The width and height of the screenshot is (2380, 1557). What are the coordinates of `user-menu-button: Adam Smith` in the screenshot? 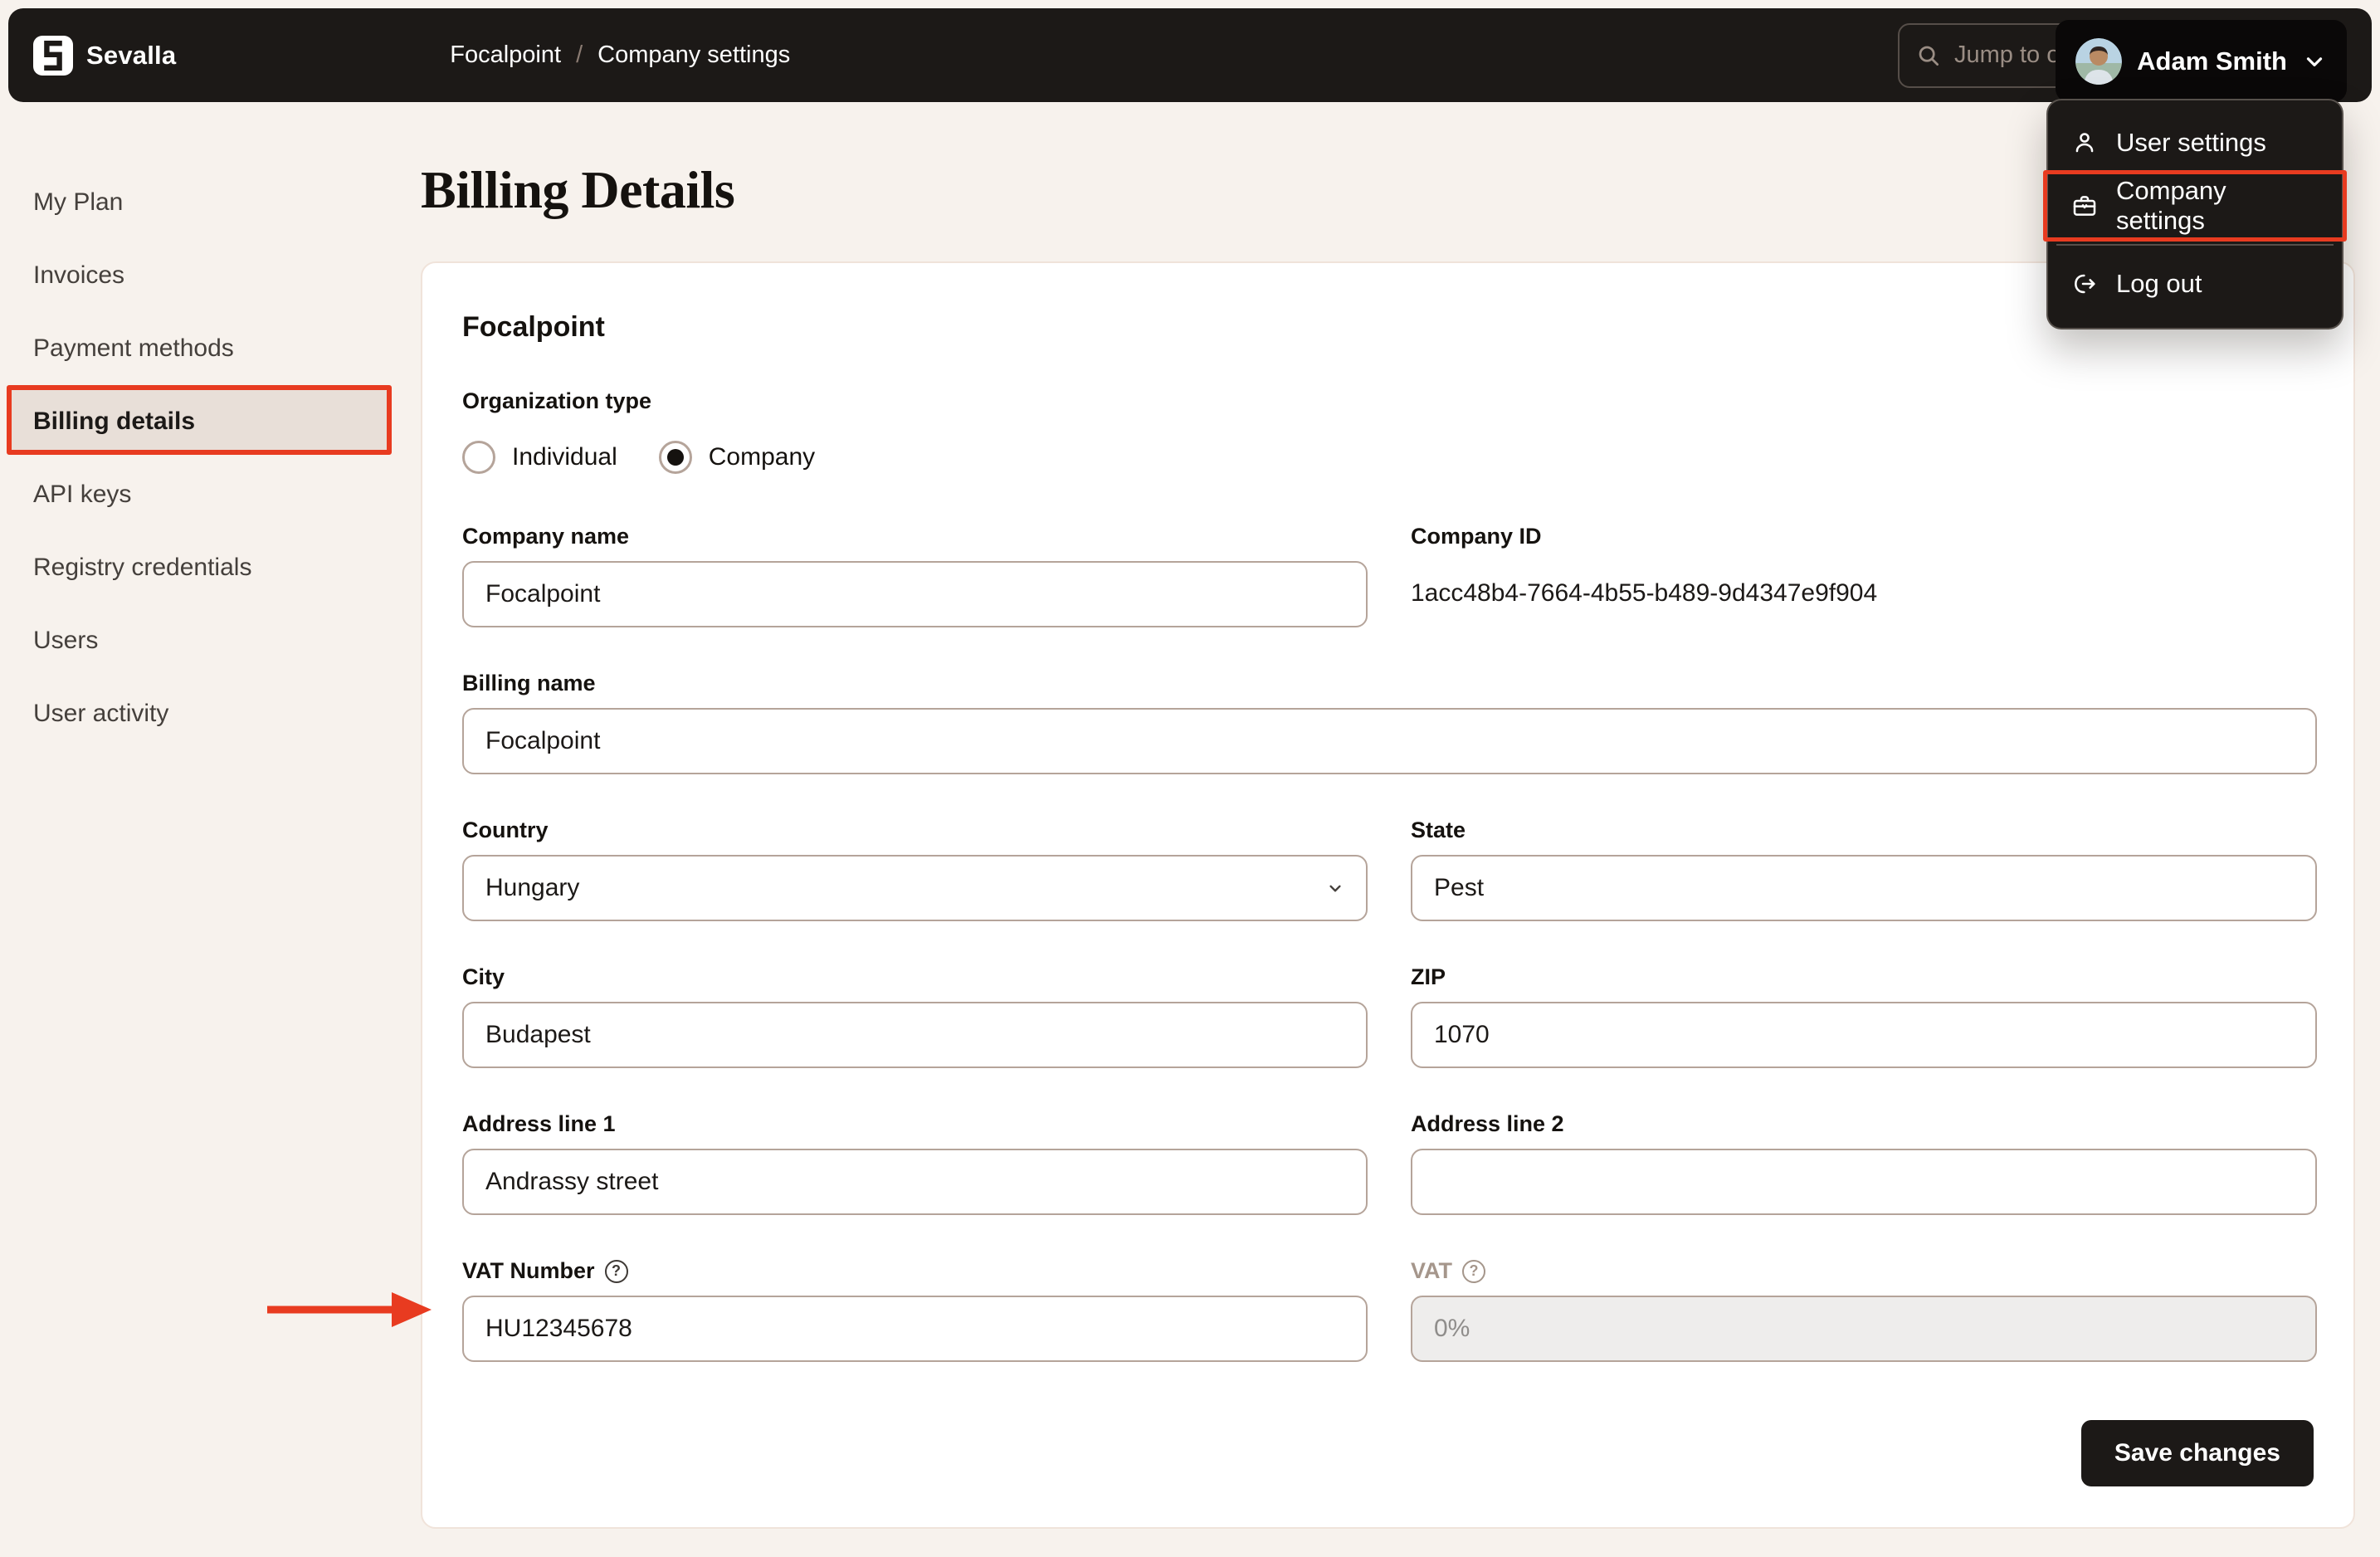 It's located at (2201, 61).